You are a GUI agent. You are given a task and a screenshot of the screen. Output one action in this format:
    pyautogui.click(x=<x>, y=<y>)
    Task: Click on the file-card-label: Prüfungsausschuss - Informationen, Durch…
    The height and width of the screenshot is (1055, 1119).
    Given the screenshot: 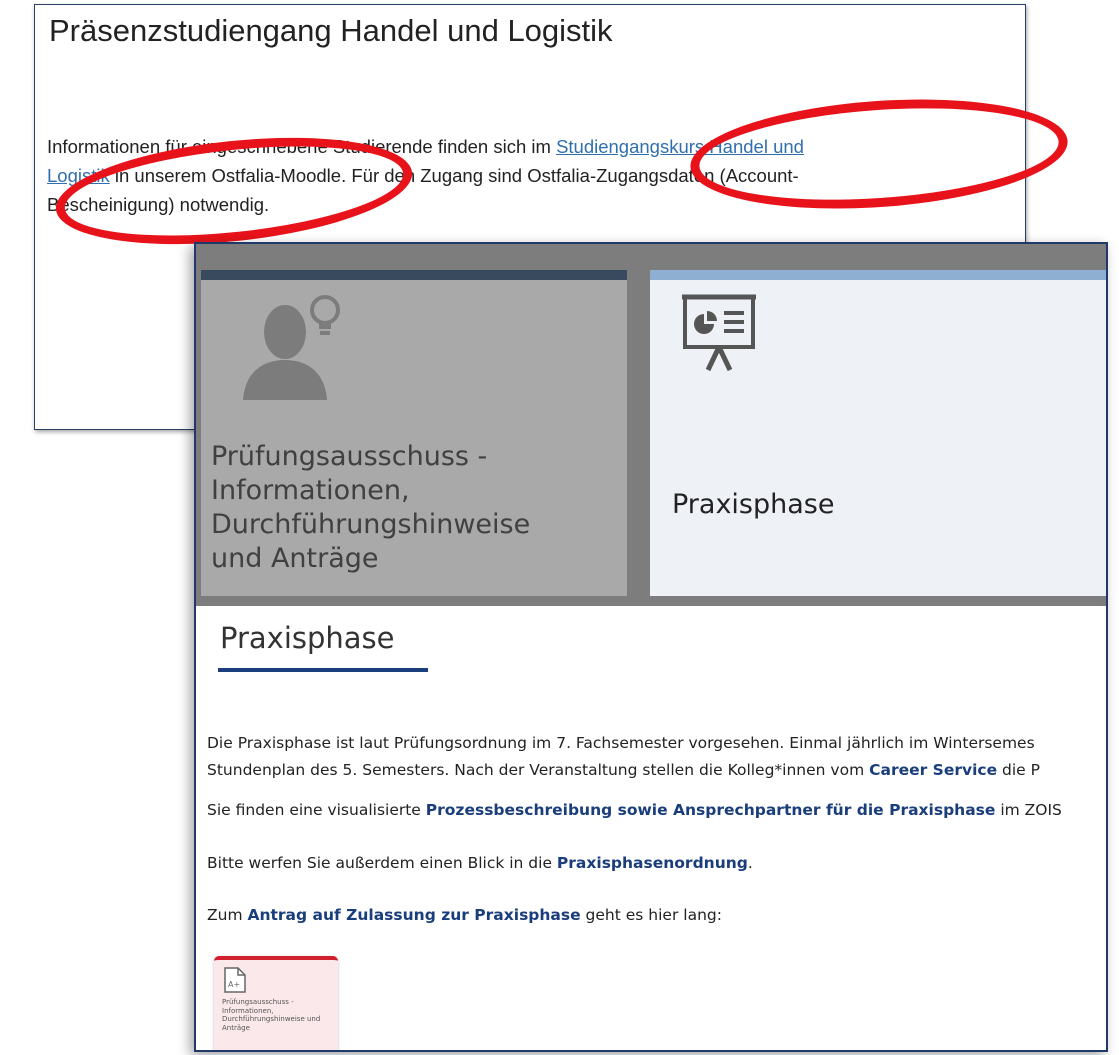 What is the action you would take?
    pyautogui.click(x=271, y=1015)
    